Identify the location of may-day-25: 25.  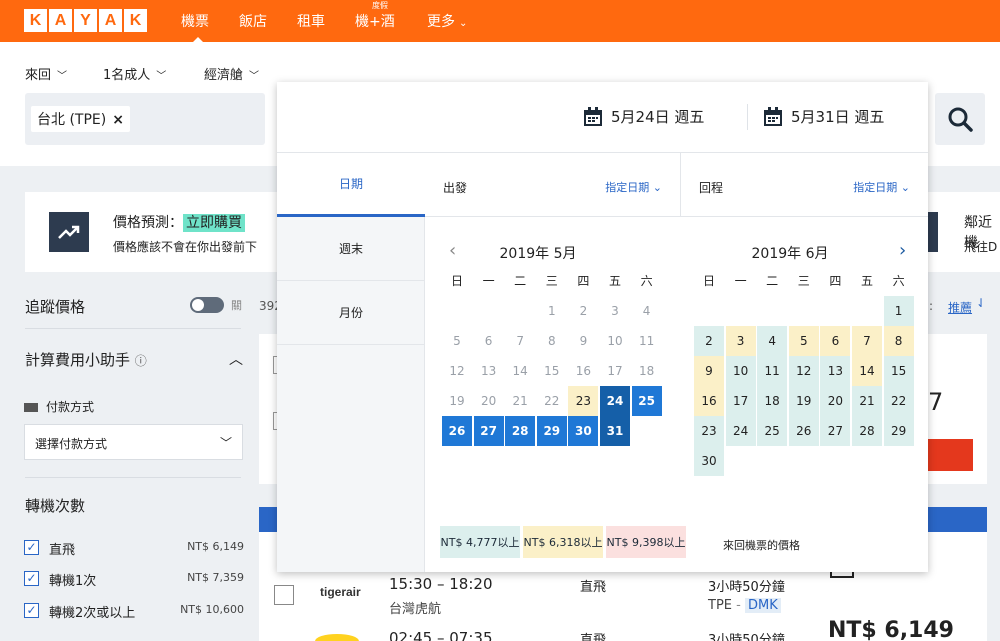
(646, 401).